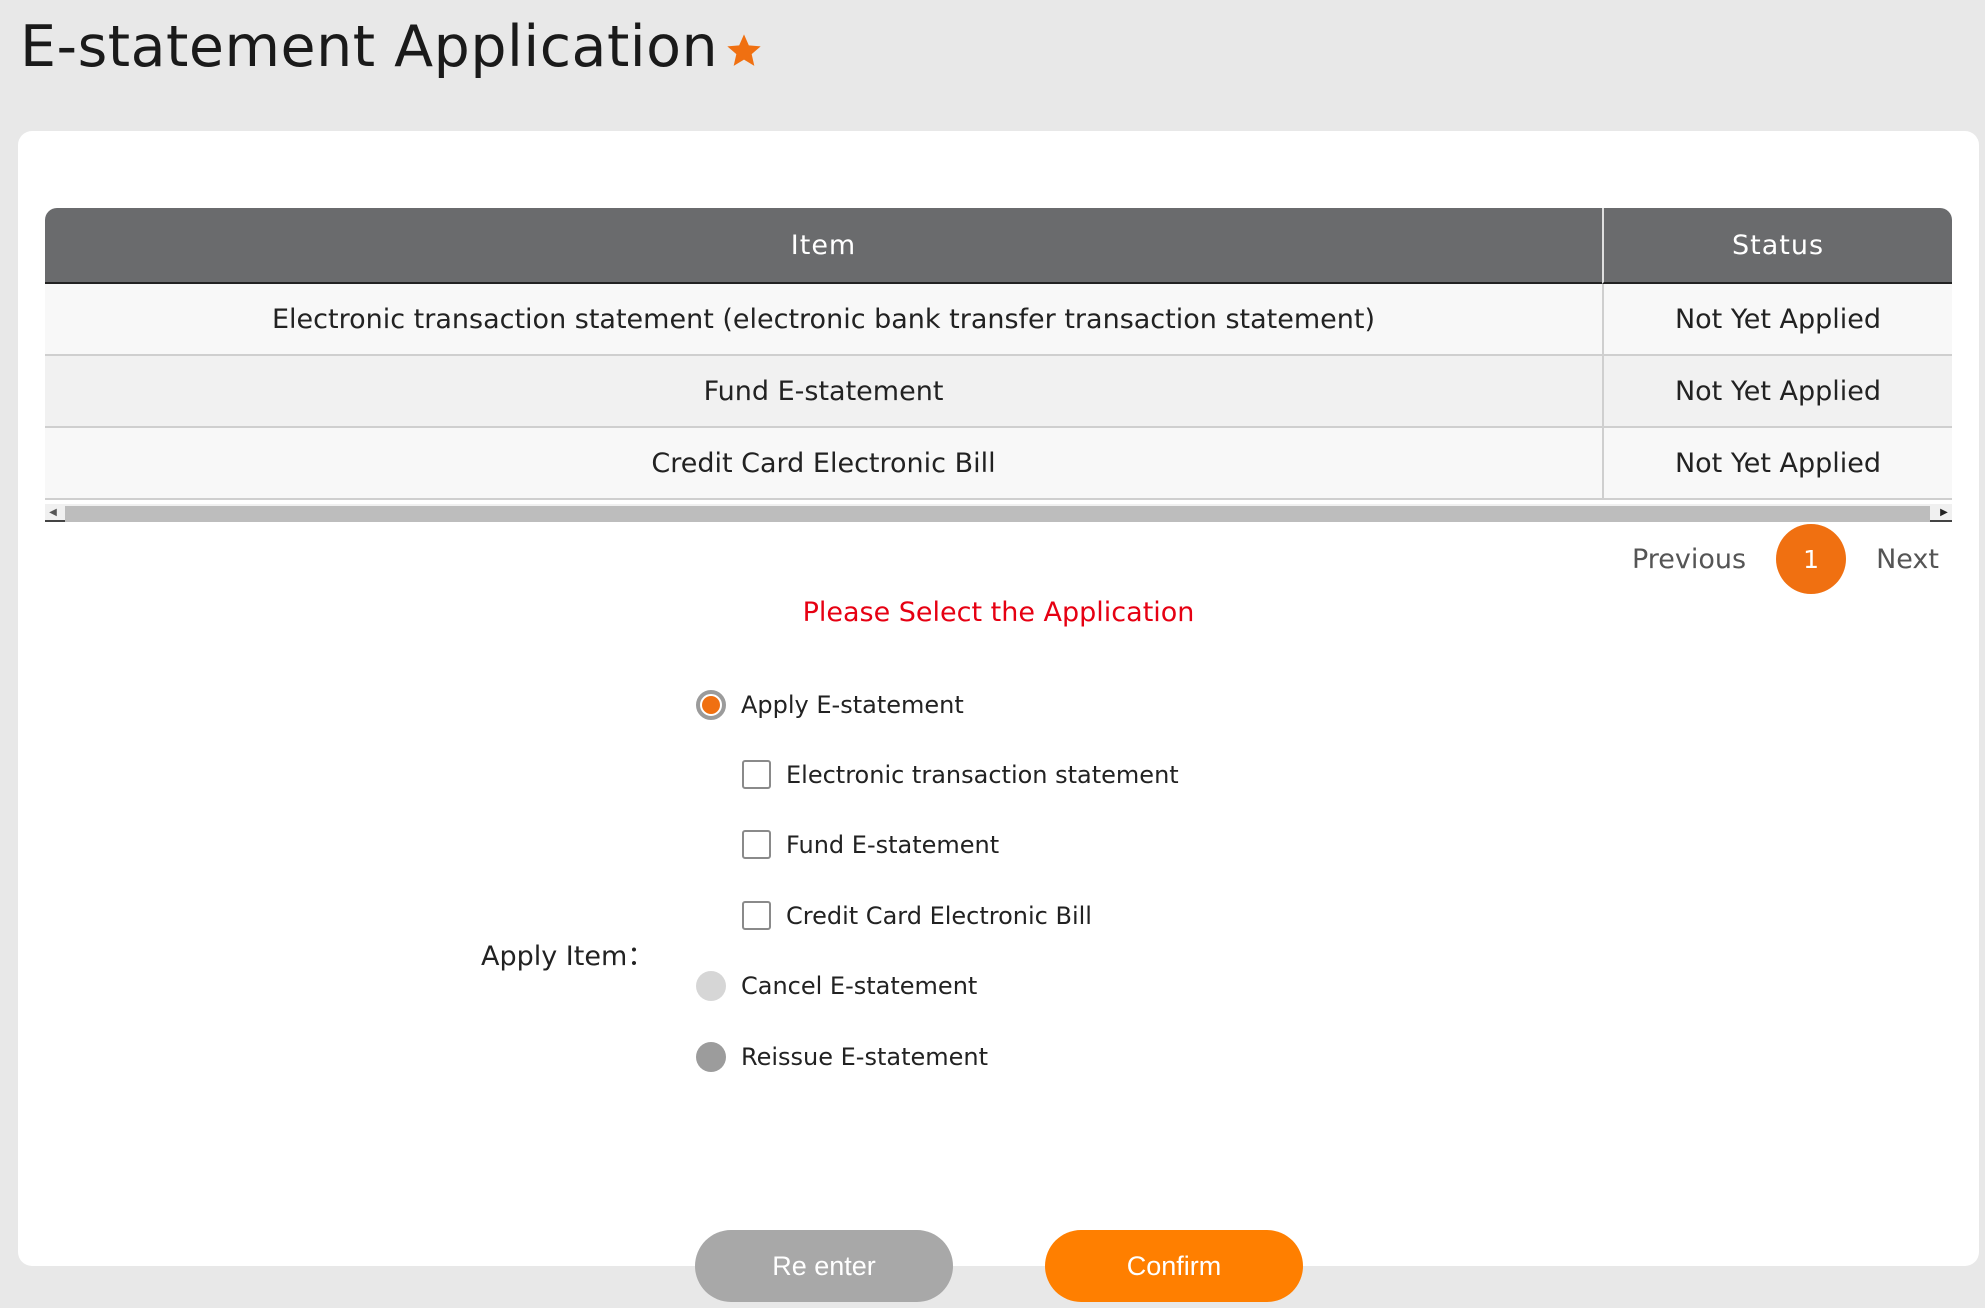 The image size is (1985, 1308). I want to click on table-cell-item: Credit Card Electronic Bill, so click(823, 464).